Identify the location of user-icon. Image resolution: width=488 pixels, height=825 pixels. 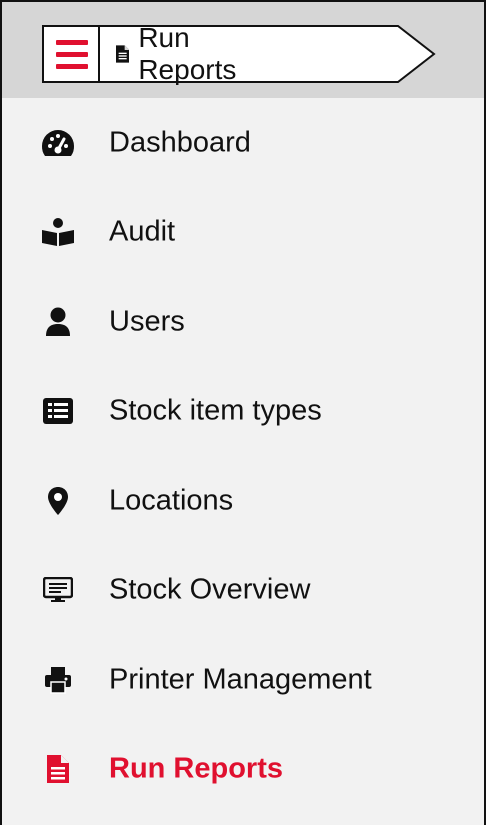
(58, 322).